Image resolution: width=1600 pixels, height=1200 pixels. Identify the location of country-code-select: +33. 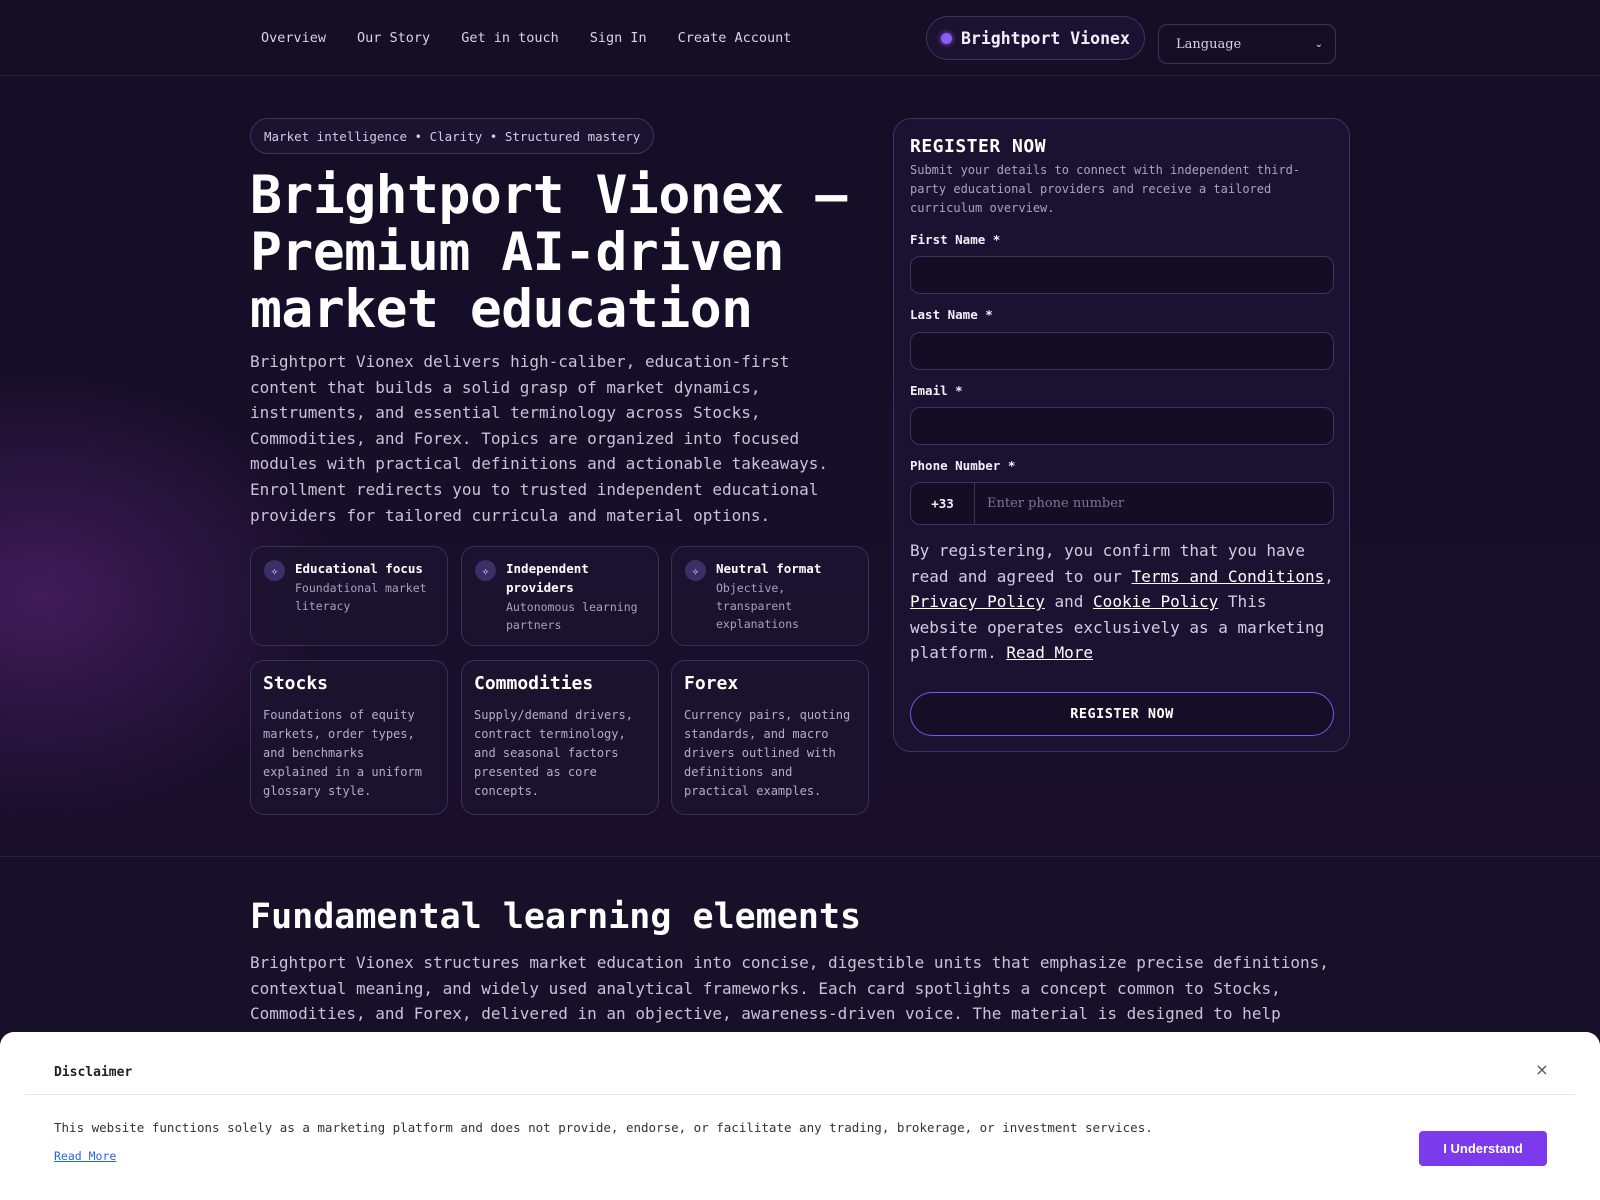
(943, 503).